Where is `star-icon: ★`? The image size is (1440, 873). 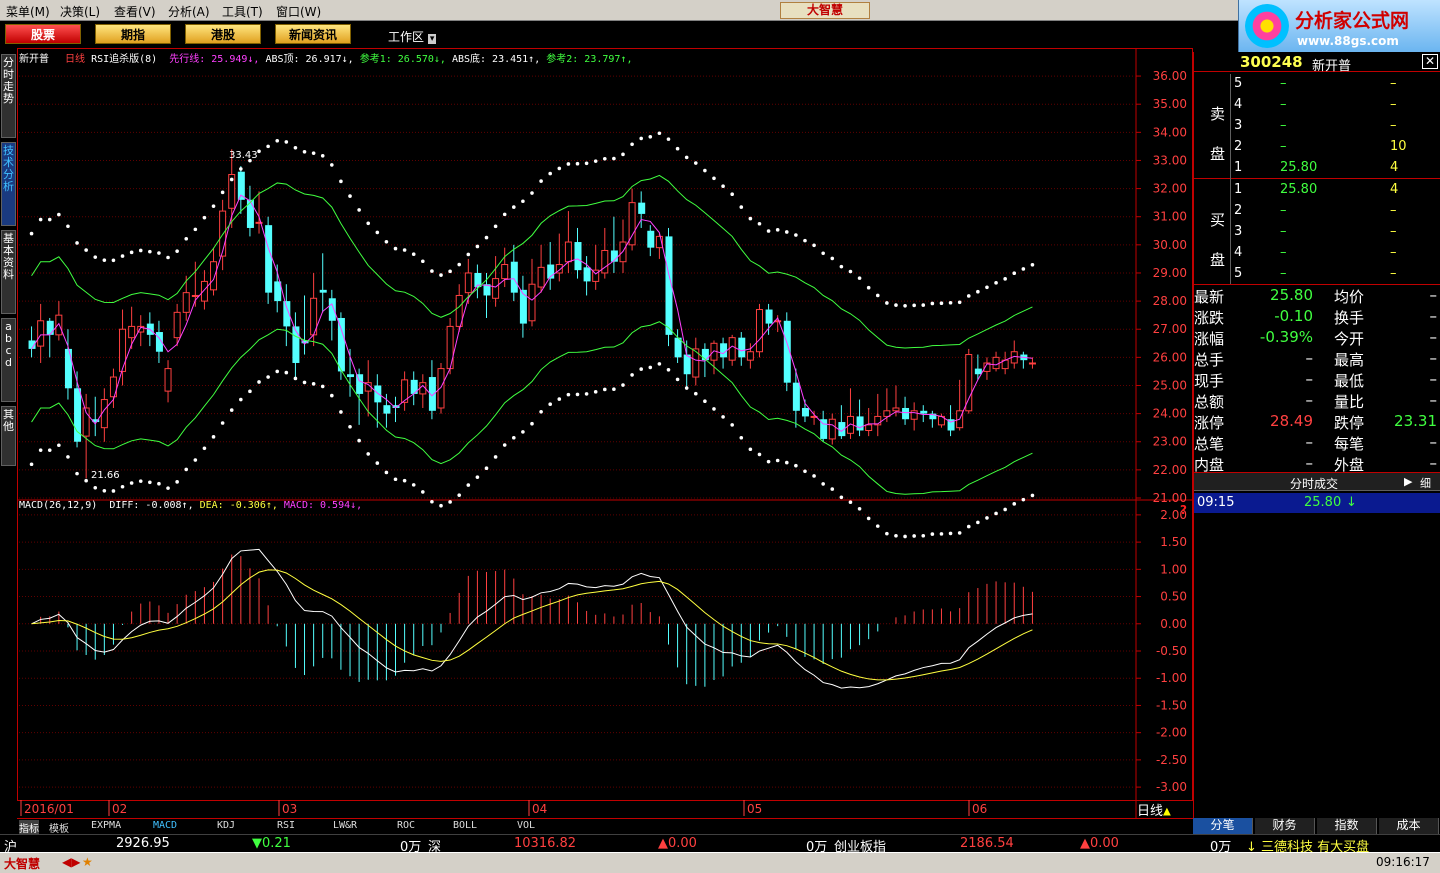 star-icon: ★ is located at coordinates (87, 862).